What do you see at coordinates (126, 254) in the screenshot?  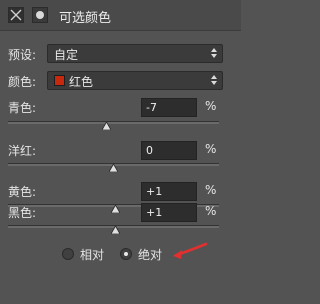 I see `absolute-radio` at bounding box center [126, 254].